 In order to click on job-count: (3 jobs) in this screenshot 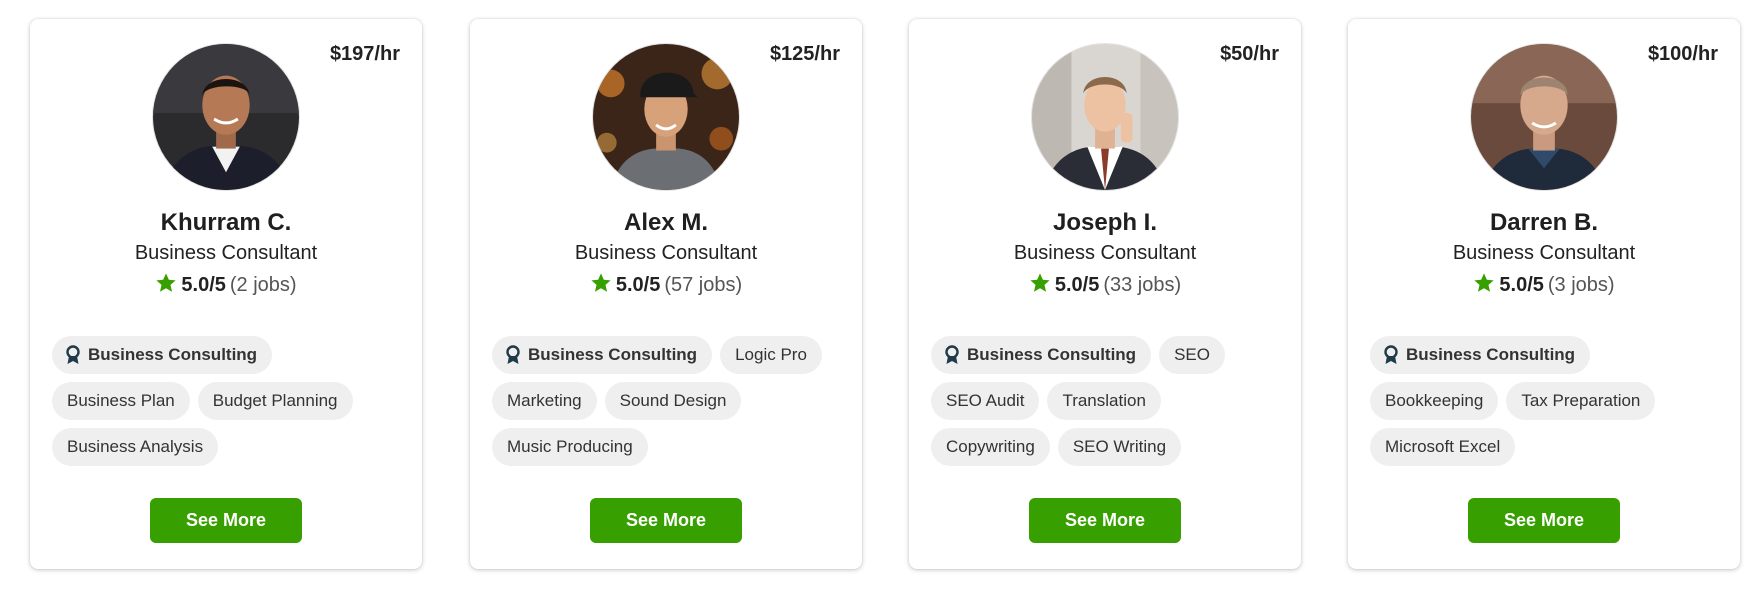, I will do `click(1581, 285)`.